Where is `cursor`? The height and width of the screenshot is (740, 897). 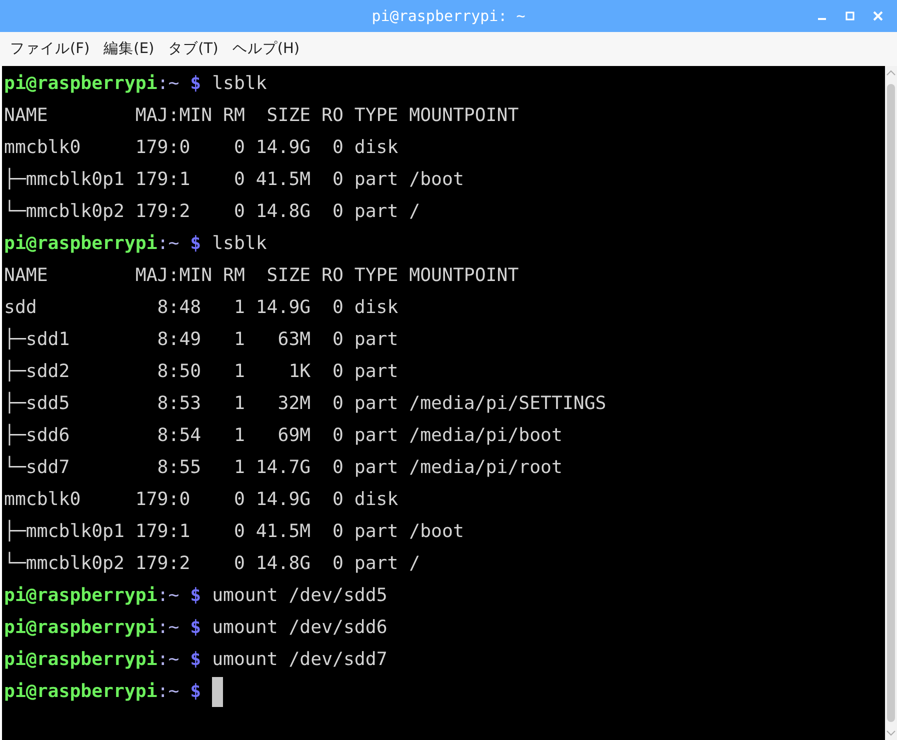
cursor is located at coordinates (218, 692).